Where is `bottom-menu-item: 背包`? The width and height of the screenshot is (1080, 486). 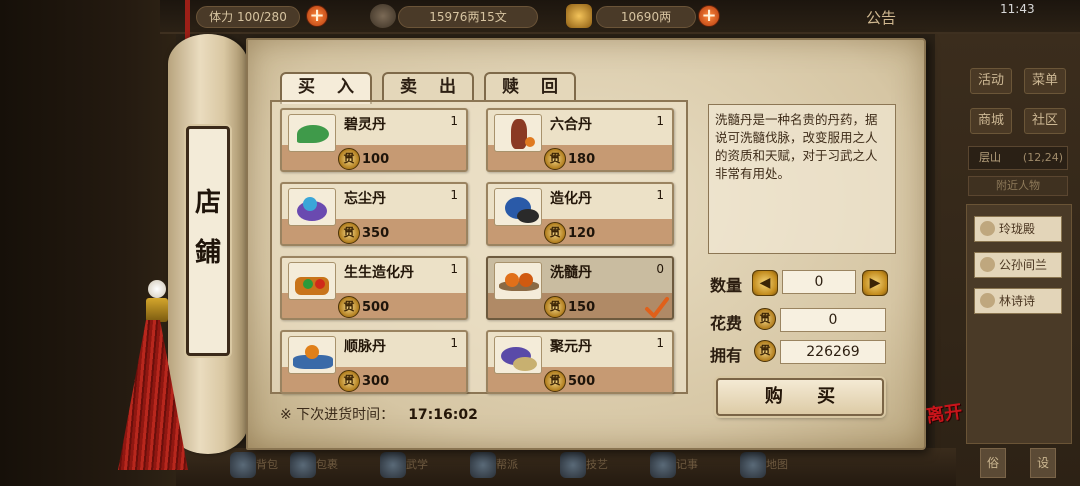 bottom-menu-item: 背包 is located at coordinates (254, 467).